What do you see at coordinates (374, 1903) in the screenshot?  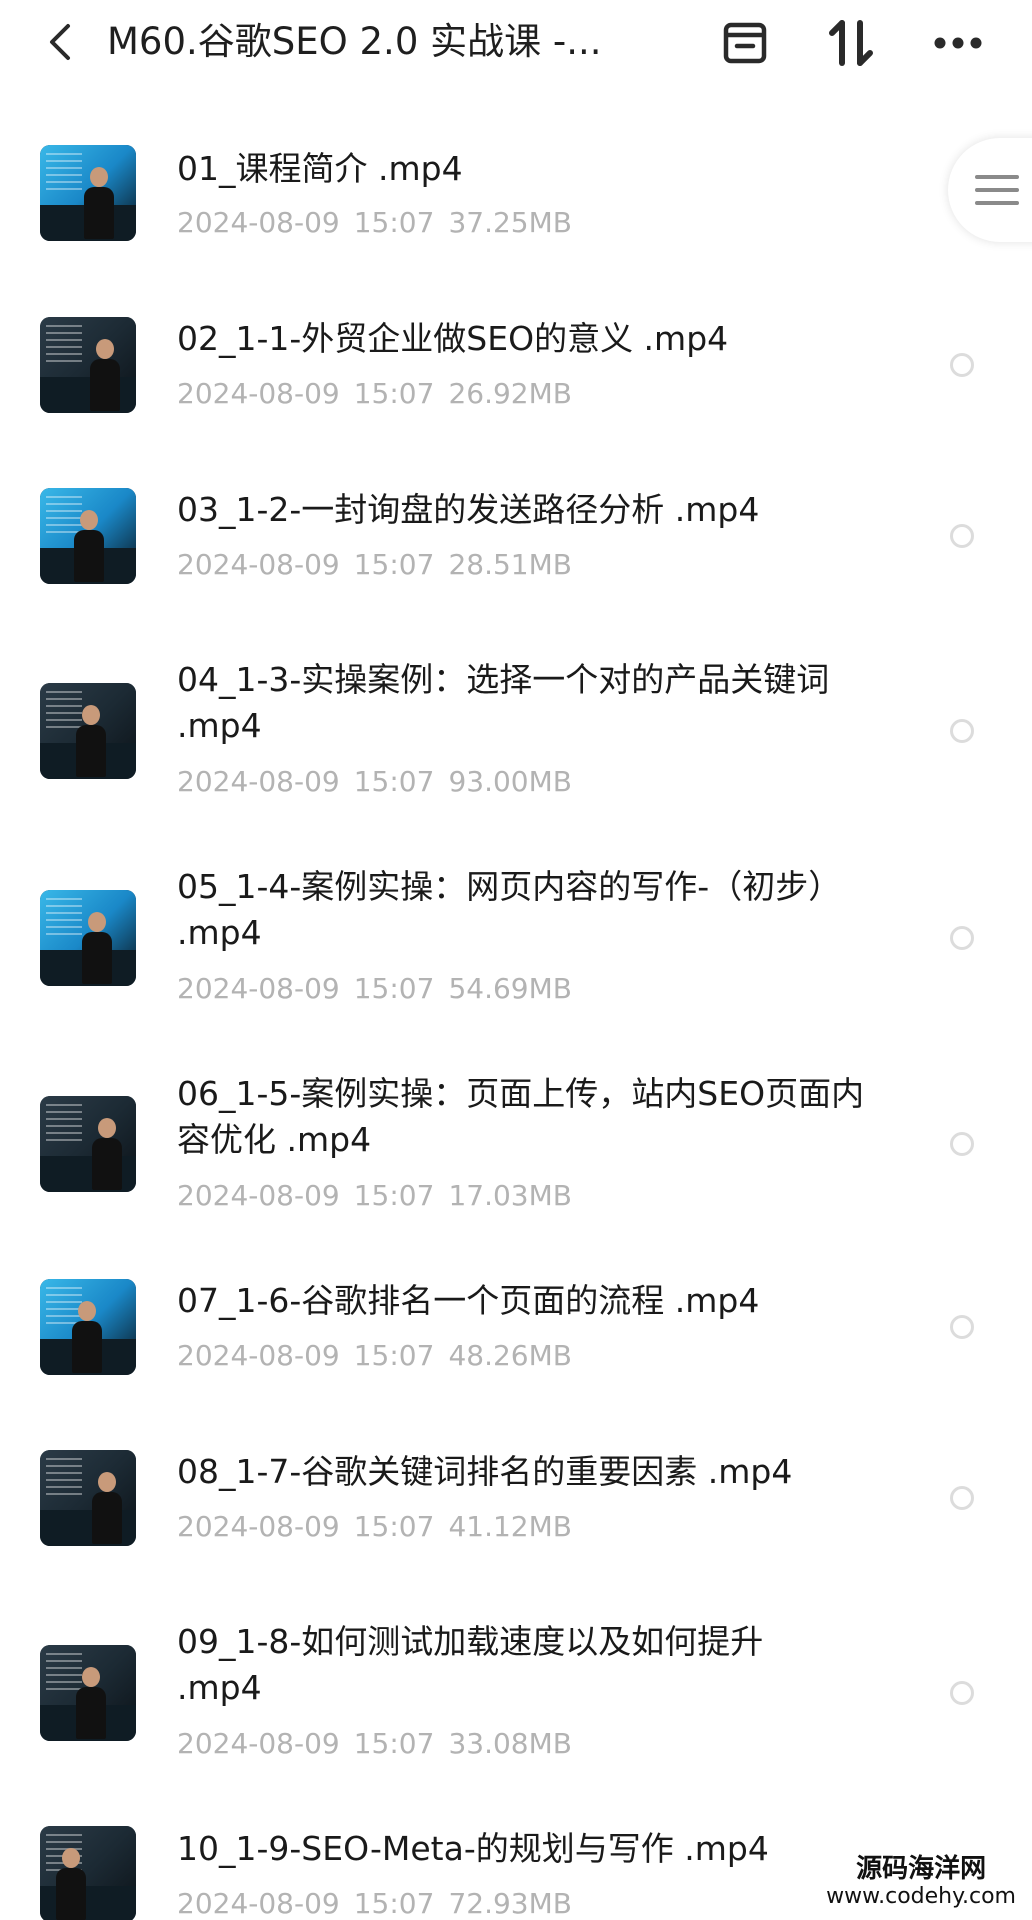 I see `file-meta: 2024-08-09 15:07 72.93MB` at bounding box center [374, 1903].